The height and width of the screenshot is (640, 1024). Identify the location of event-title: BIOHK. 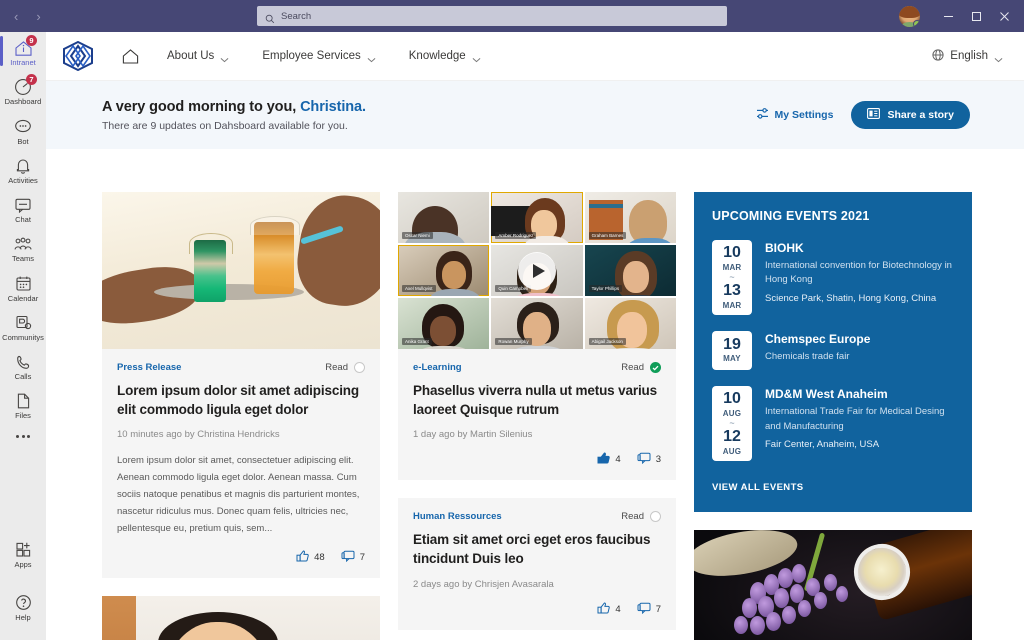
(784, 248).